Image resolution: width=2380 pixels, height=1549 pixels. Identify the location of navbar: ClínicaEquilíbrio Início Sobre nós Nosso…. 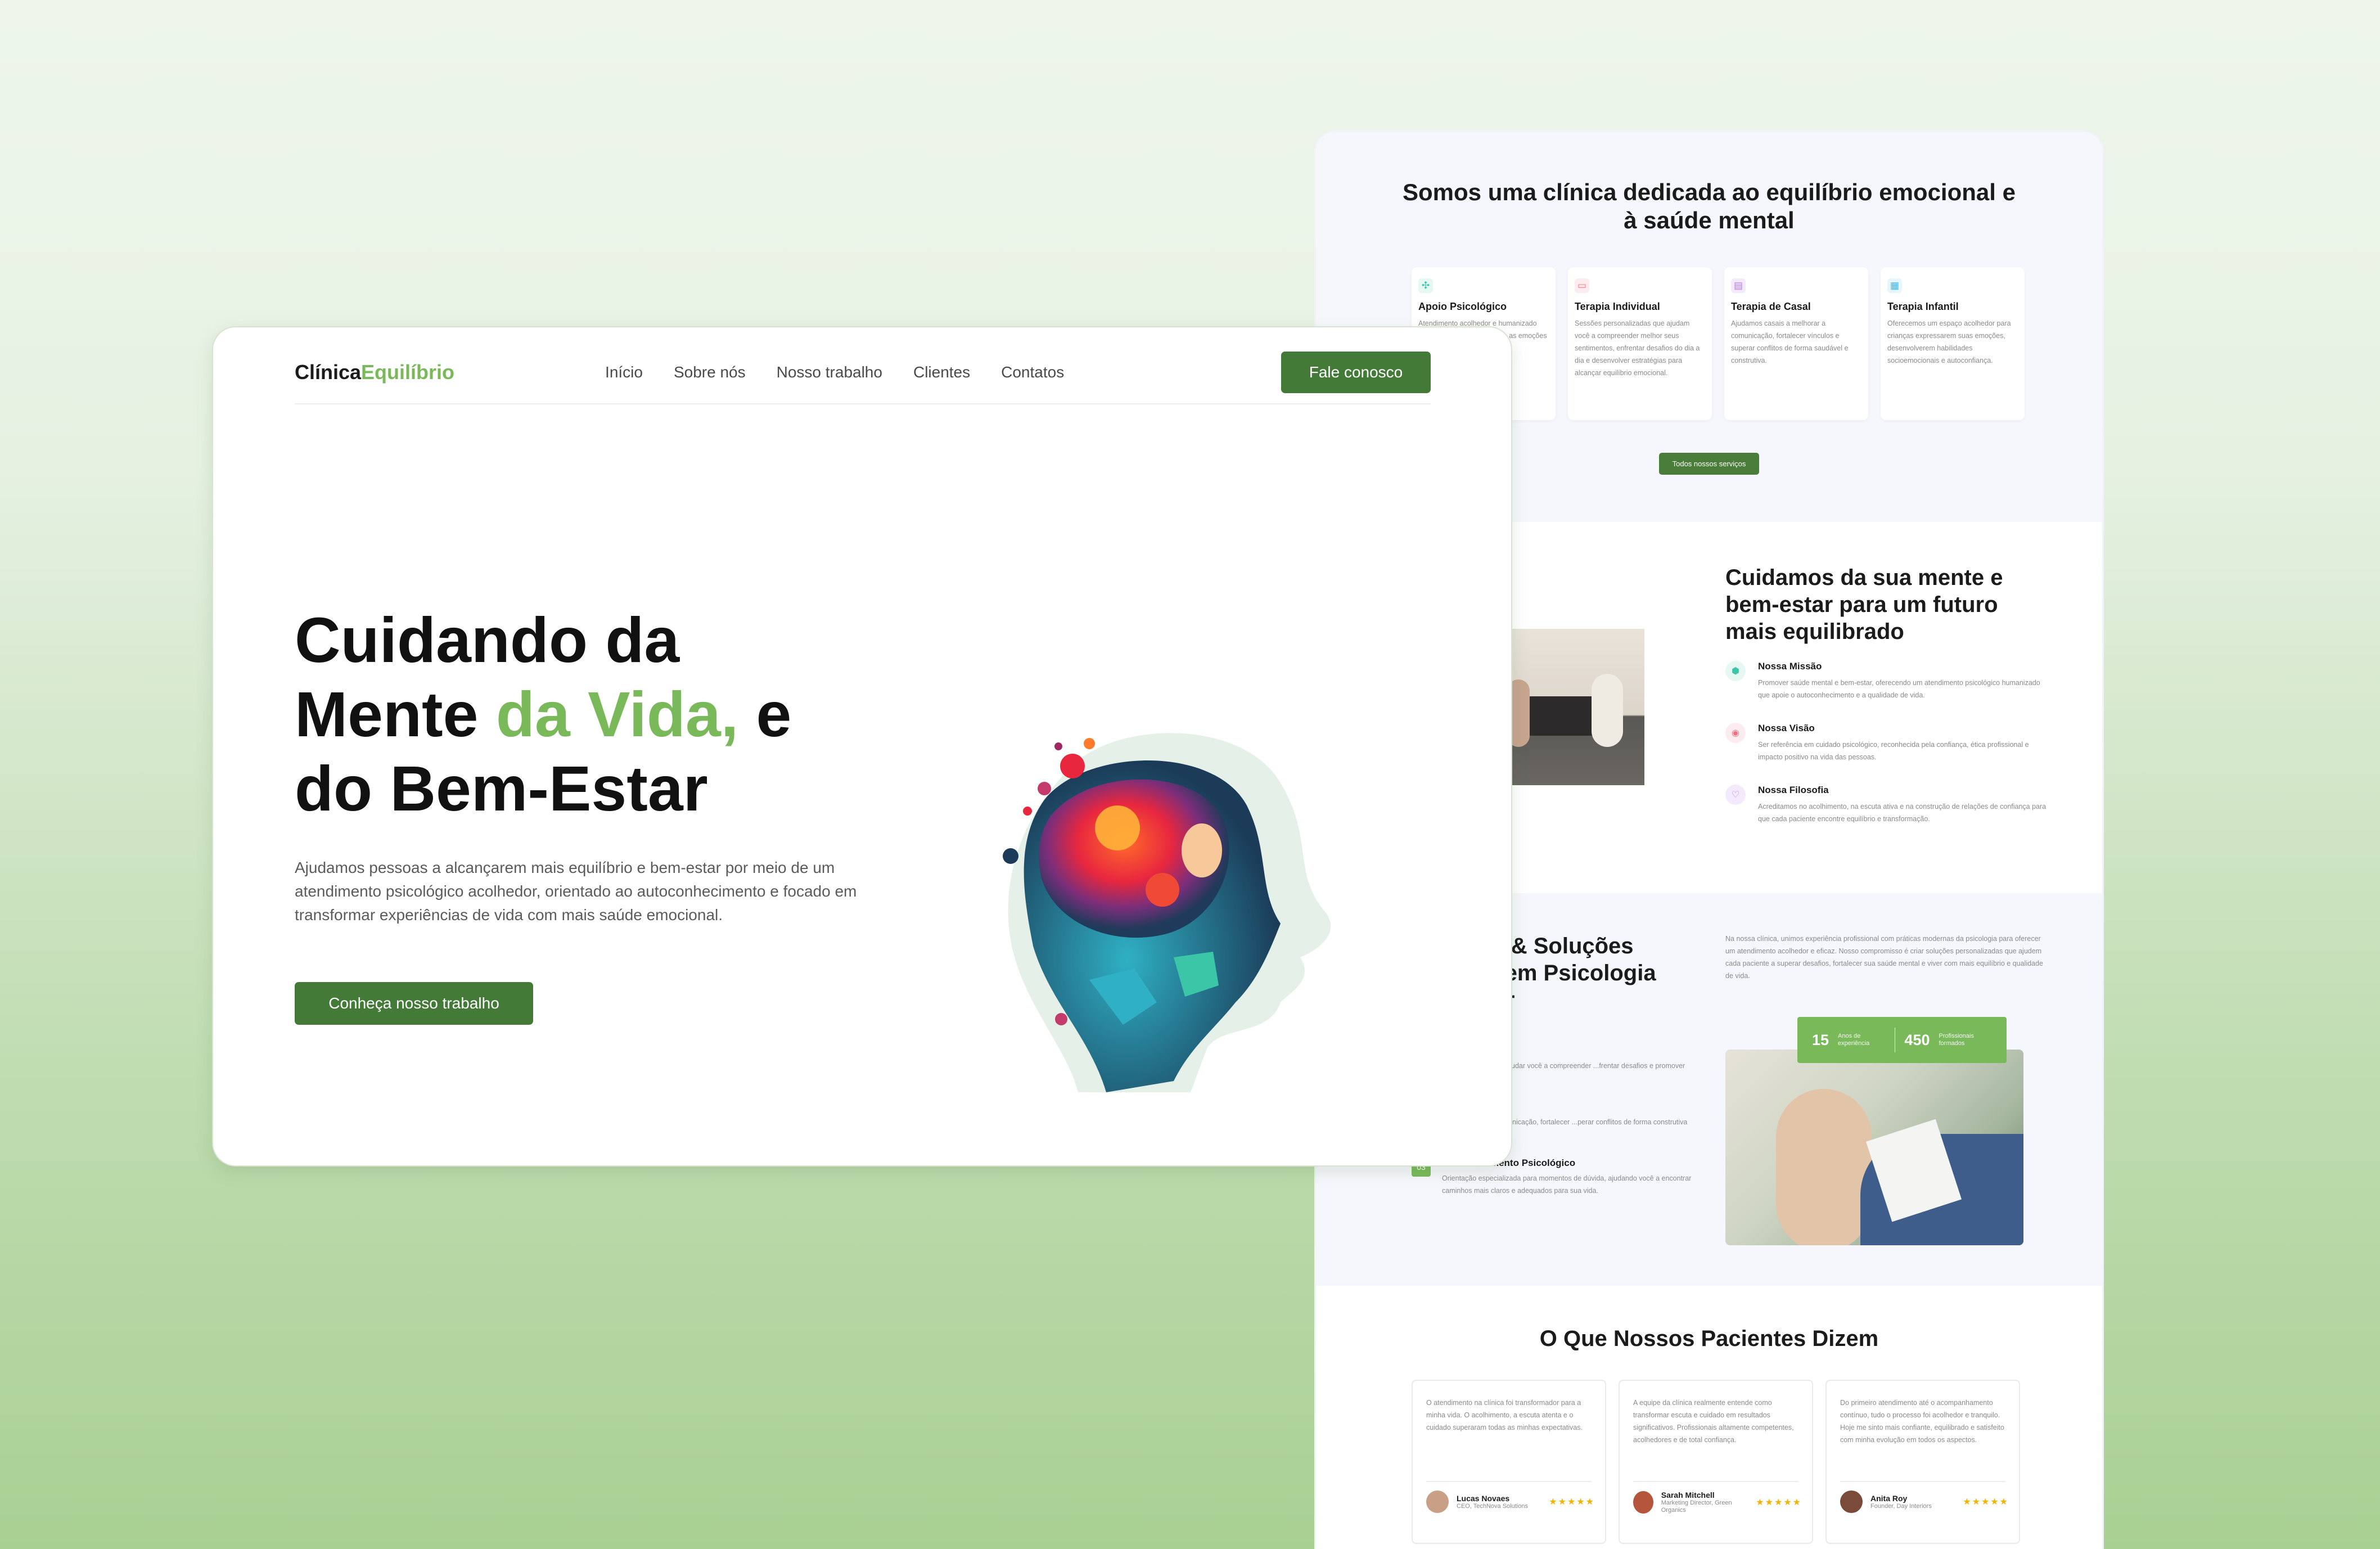
(863, 372).